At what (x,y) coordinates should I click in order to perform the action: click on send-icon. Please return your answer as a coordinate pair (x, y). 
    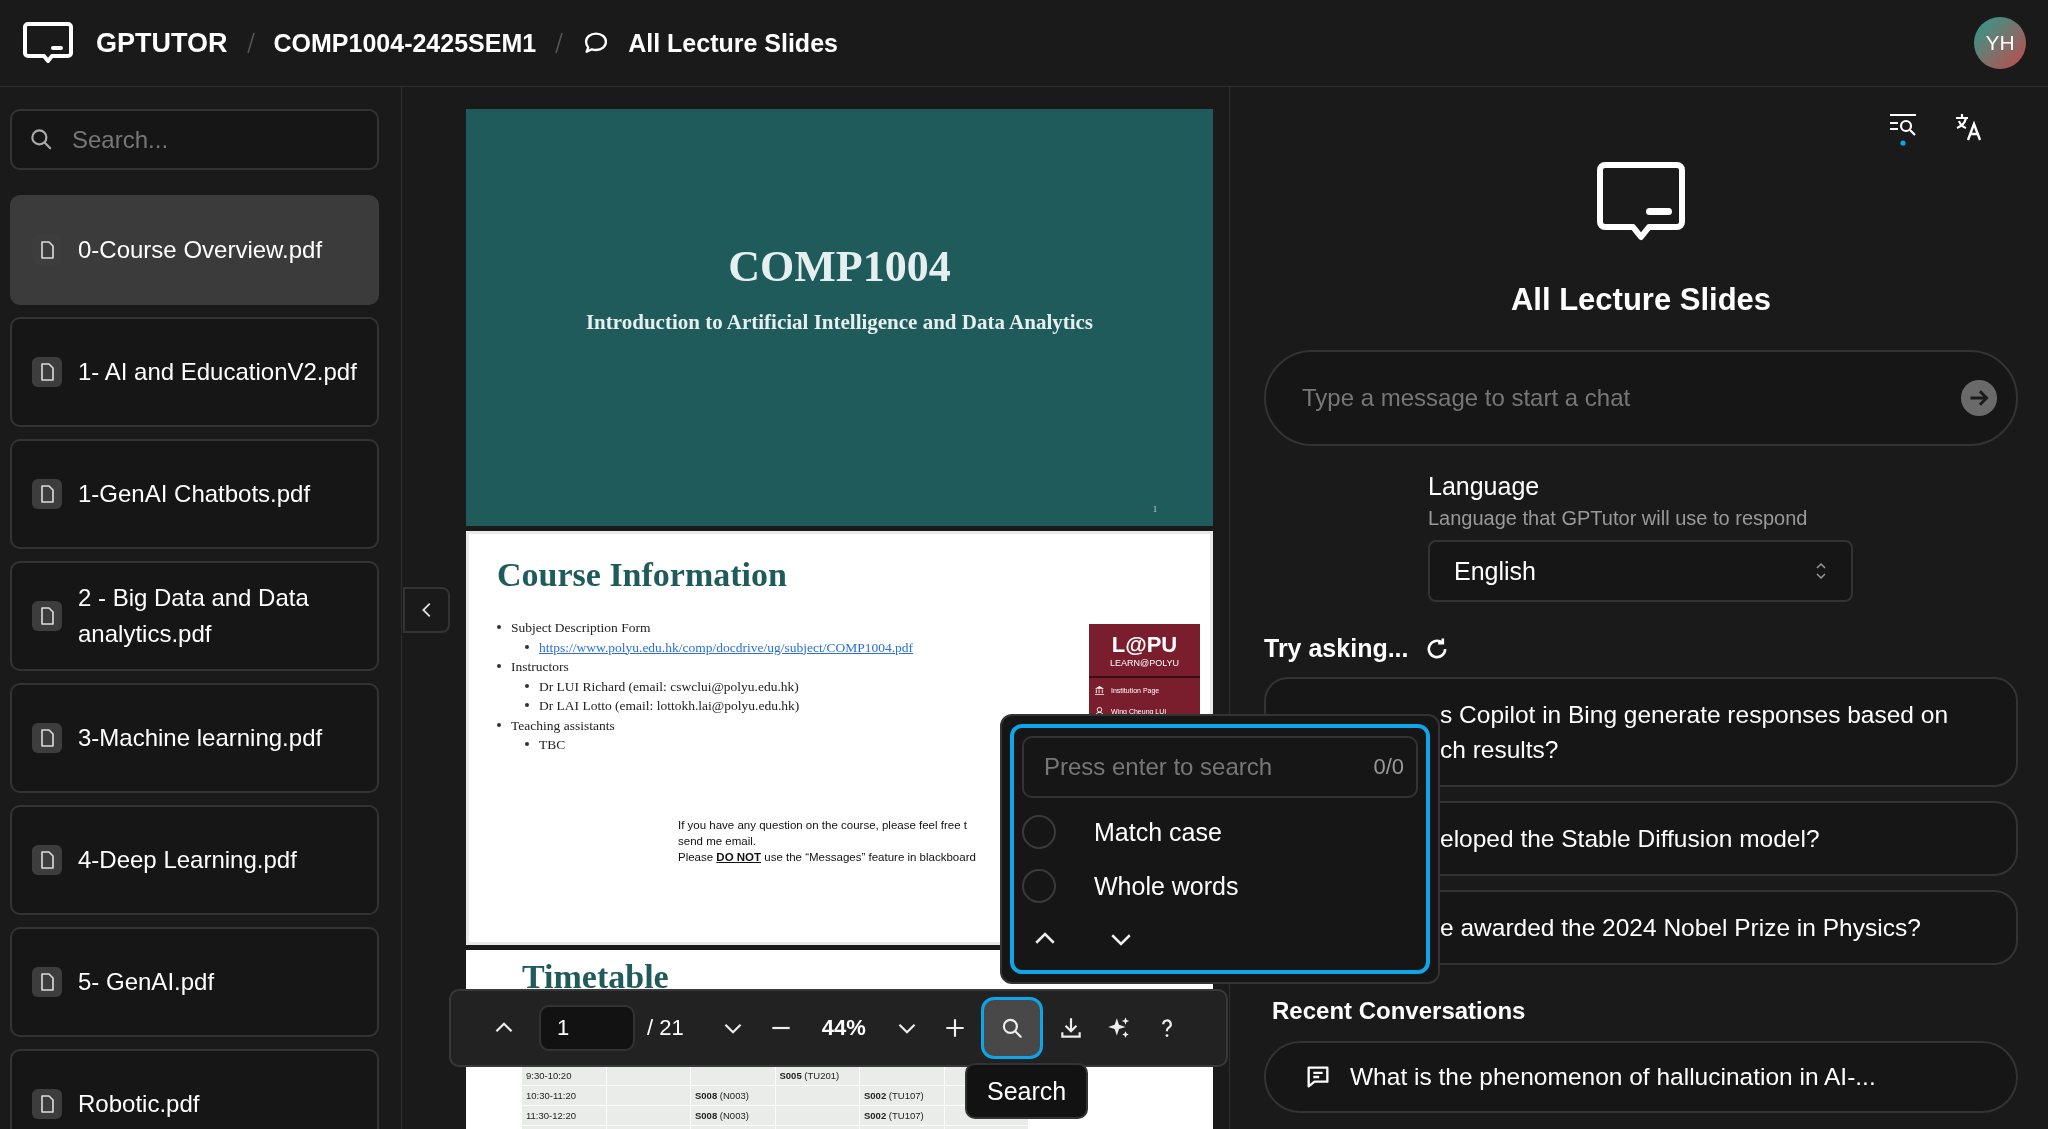
    Looking at the image, I should click on (1979, 398).